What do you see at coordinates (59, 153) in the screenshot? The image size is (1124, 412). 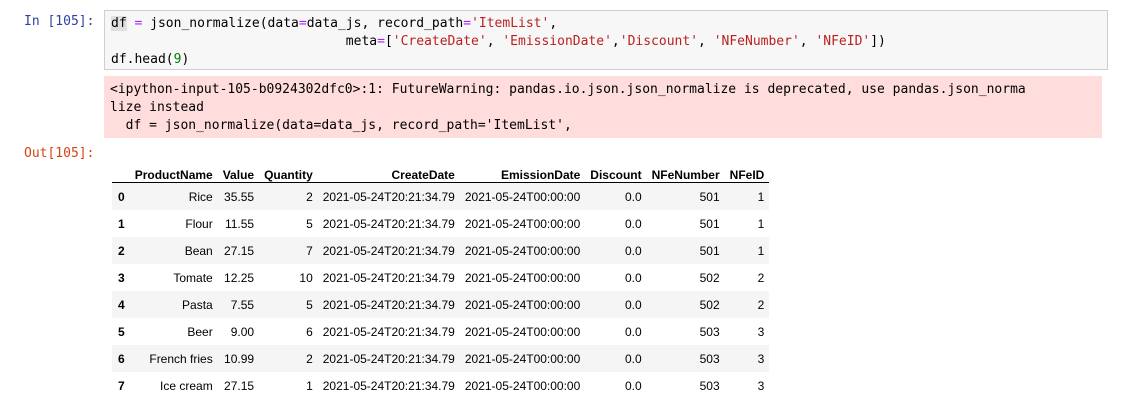 I see `output-prompt: Out[105]:` at bounding box center [59, 153].